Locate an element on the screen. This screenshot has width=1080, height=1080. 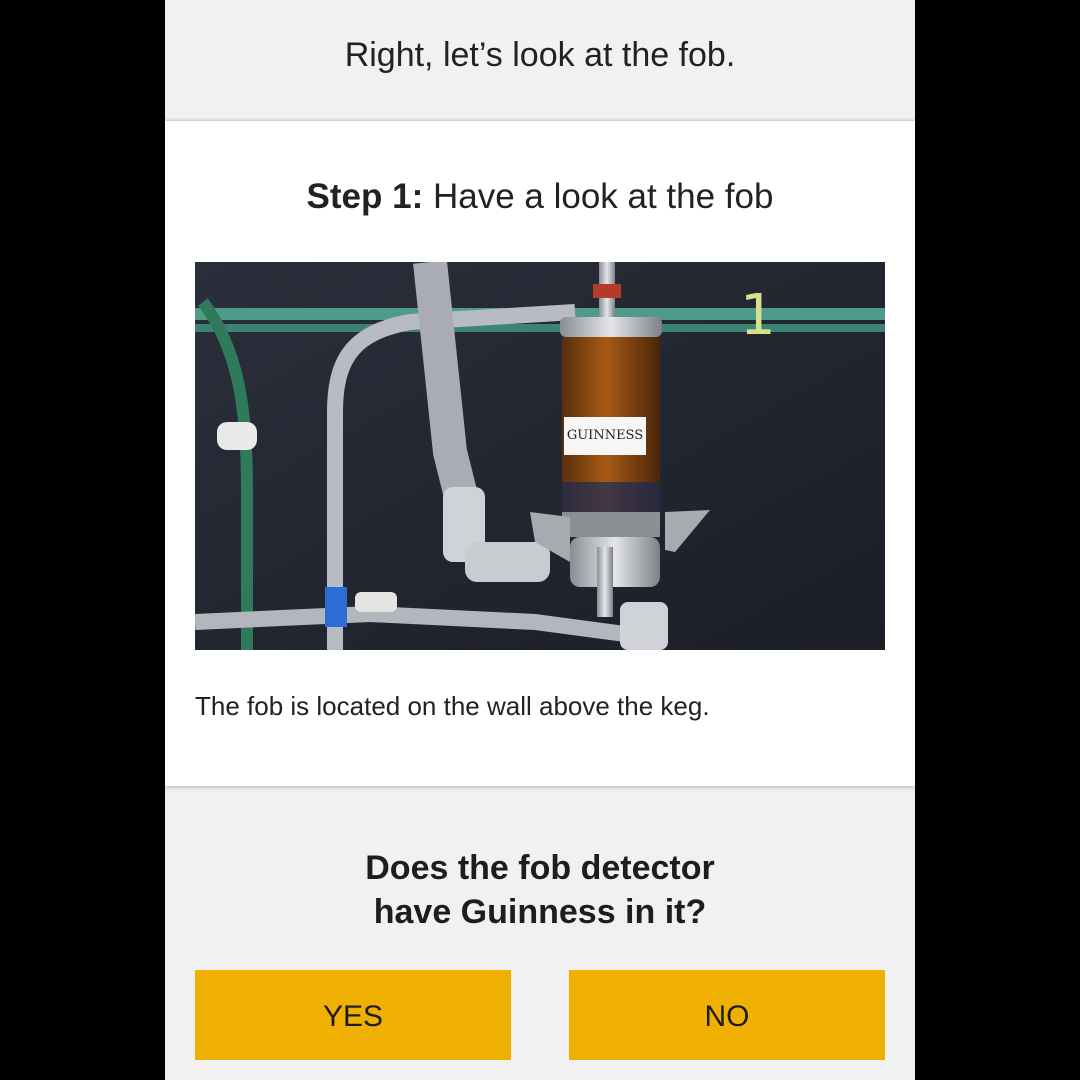
step-description: Have a look at the fob is located at coordinates (598, 196).